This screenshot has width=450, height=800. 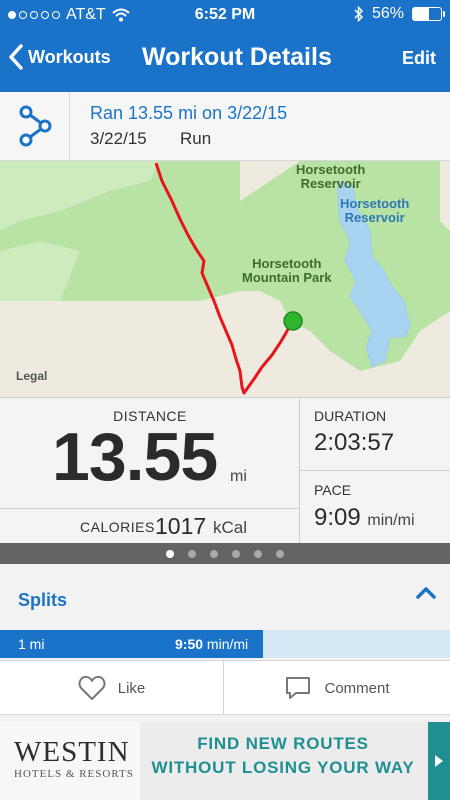 I want to click on map-label-horsetooth-reservoir: Horsetooth Reservoir, so click(x=330, y=177).